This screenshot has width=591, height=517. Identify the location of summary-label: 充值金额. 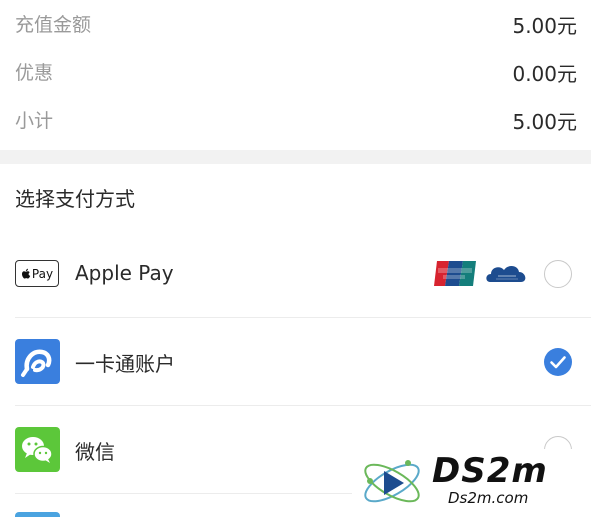
(53, 25).